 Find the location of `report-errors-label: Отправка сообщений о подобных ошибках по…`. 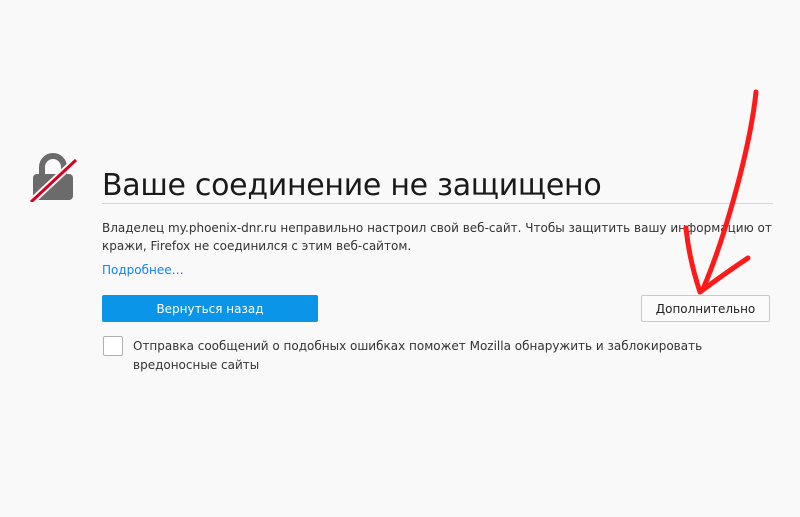

report-errors-label: Отправка сообщений о подобных ошибках по… is located at coordinates (418, 355).